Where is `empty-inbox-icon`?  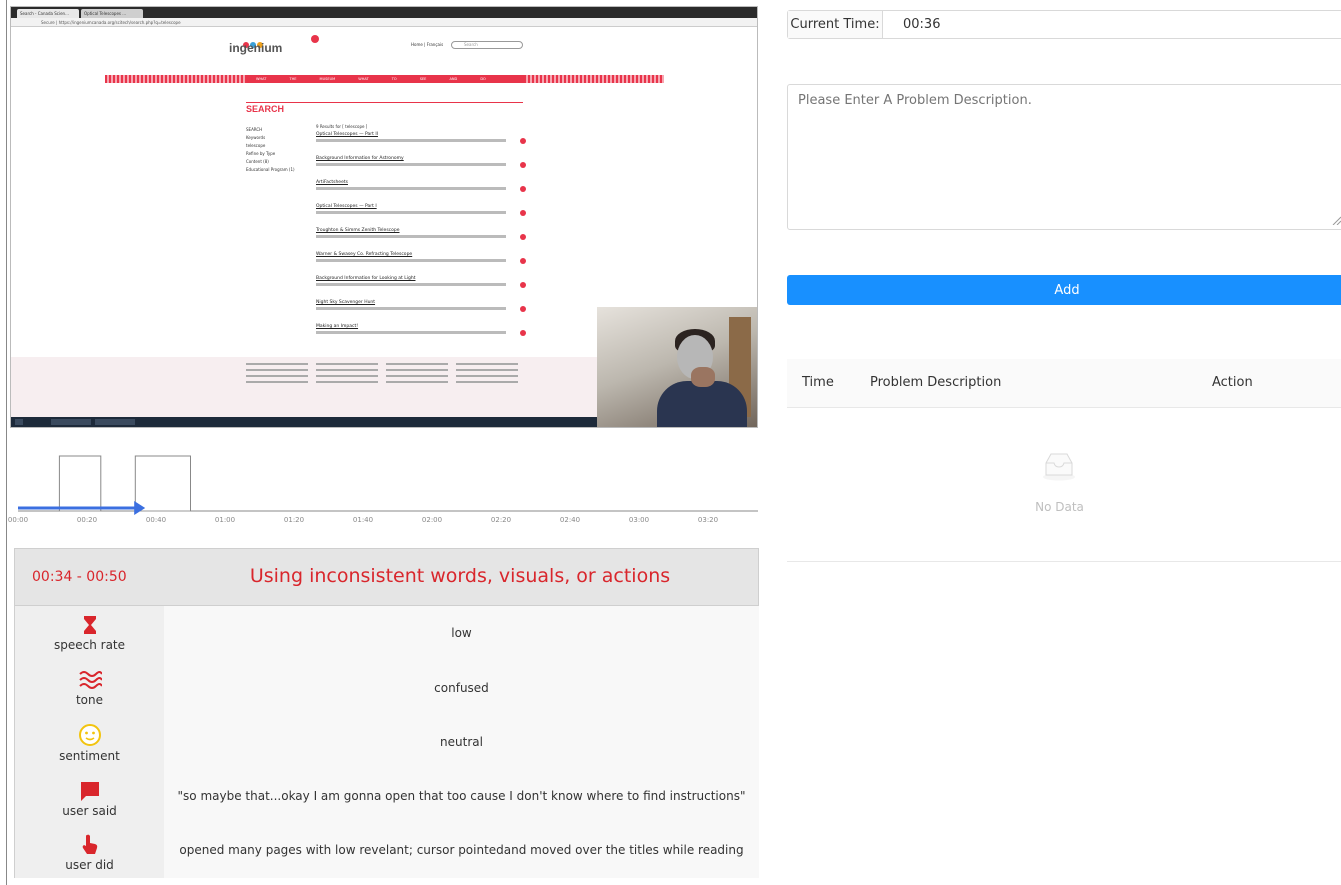 empty-inbox-icon is located at coordinates (1059, 467).